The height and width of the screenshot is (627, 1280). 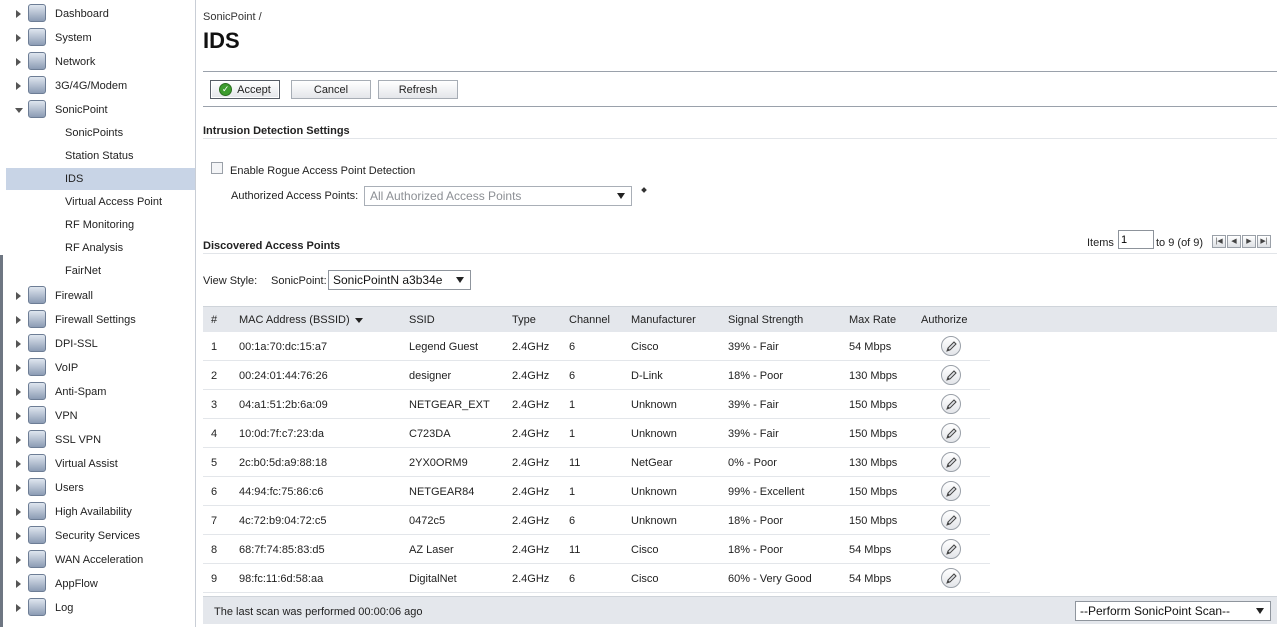 What do you see at coordinates (73, 38) in the screenshot?
I see `sidebar-item-label: System` at bounding box center [73, 38].